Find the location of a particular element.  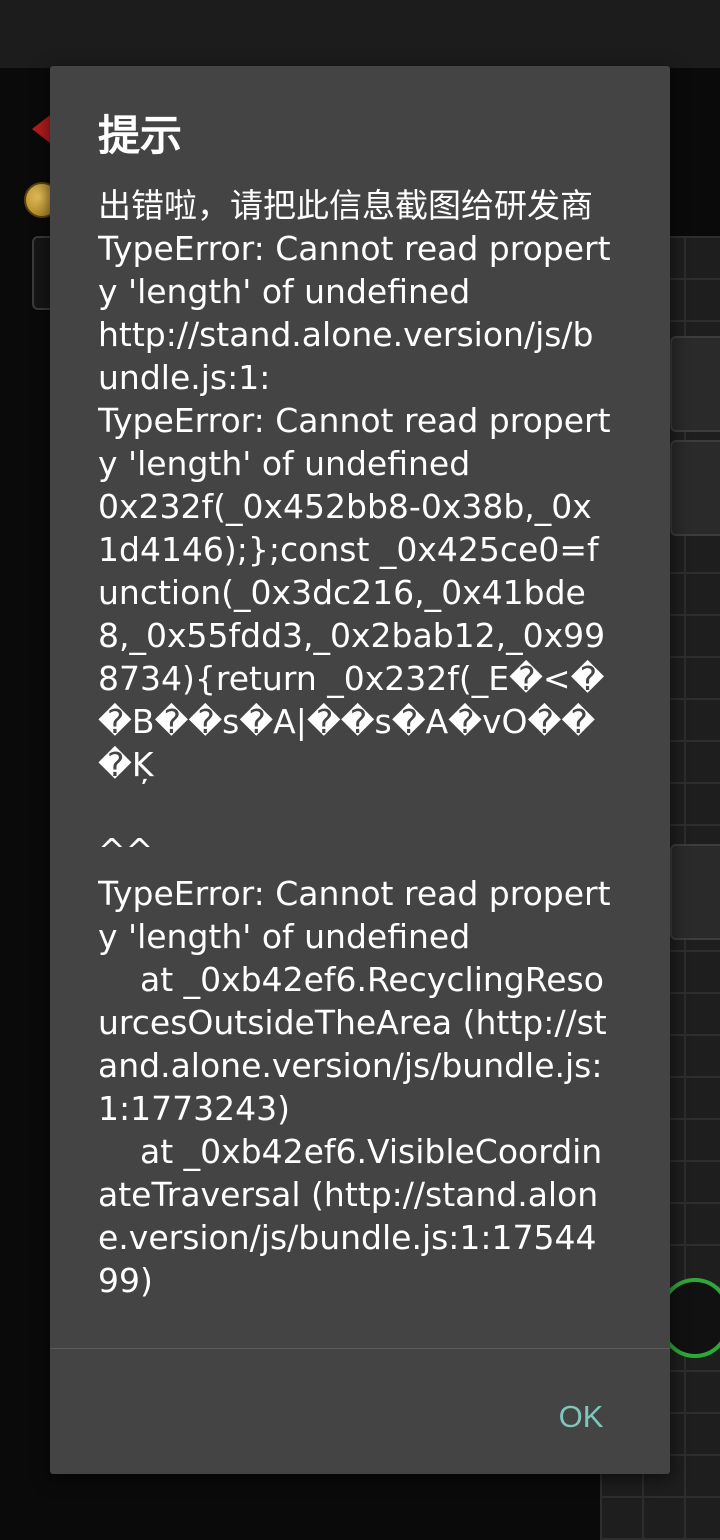

dialog-divider is located at coordinates (360, 1348).